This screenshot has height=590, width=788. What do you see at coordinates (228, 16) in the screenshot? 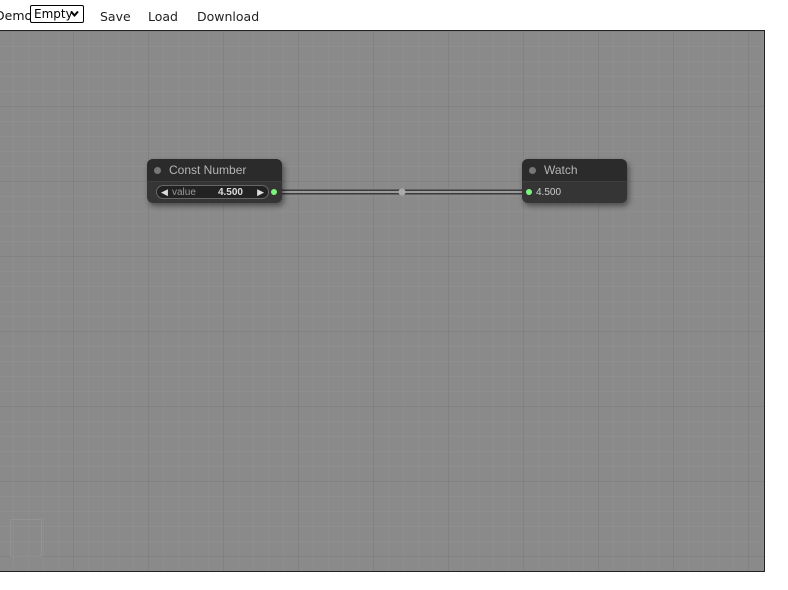
I see `download-button: Download` at bounding box center [228, 16].